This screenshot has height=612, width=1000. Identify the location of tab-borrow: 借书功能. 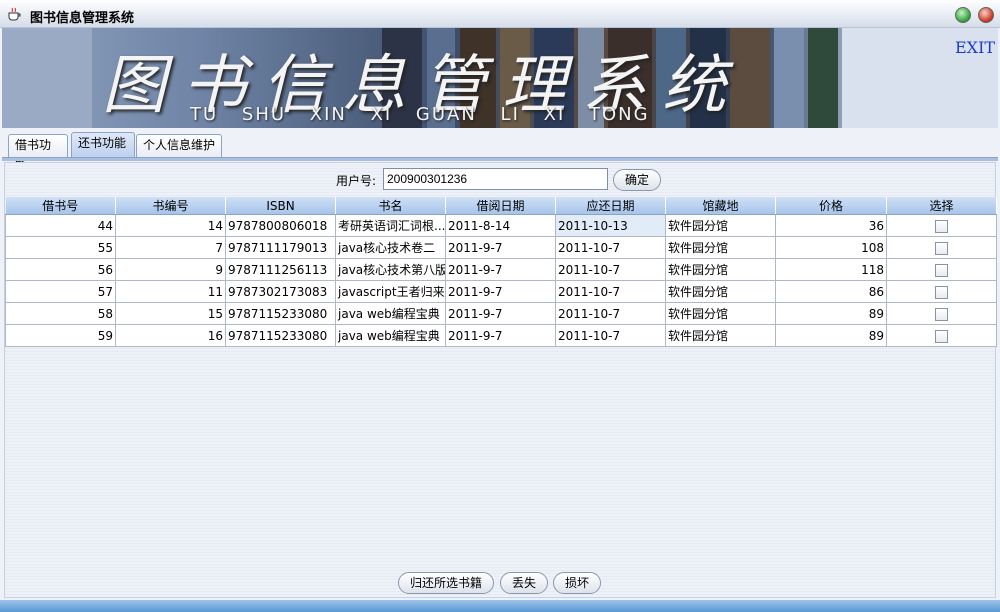
(38, 153).